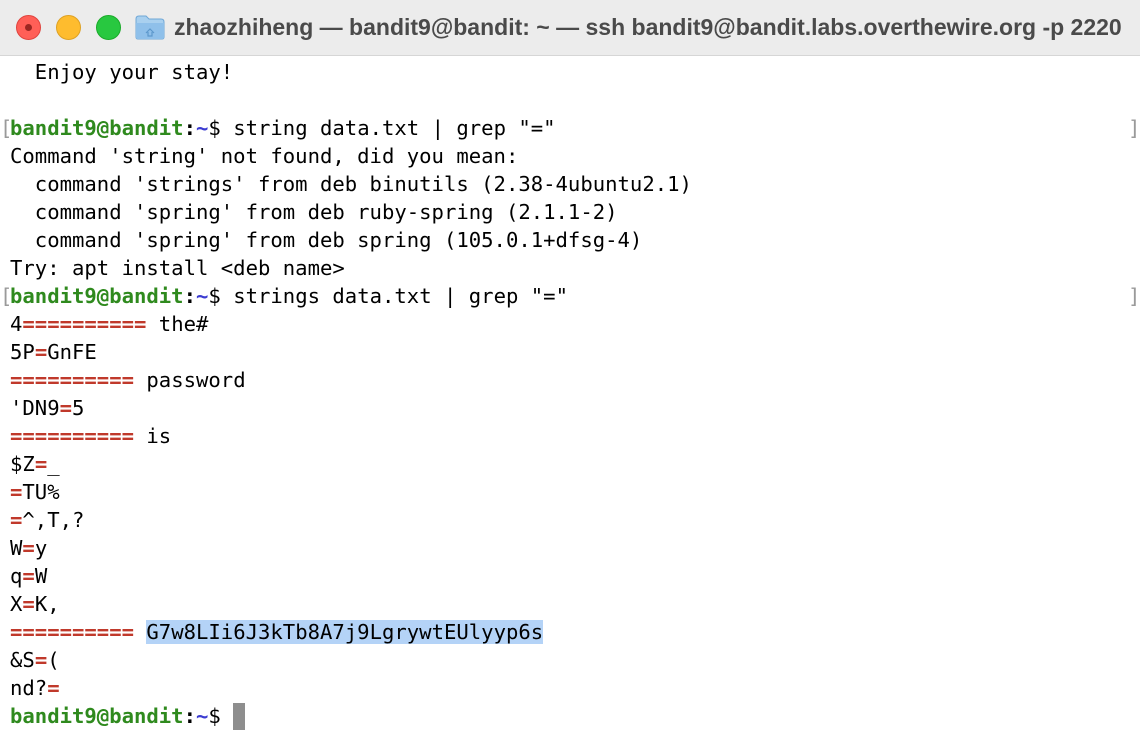  Describe the element at coordinates (570, 324) in the screenshot. I see `grep-match-line: 4========== the#` at that location.